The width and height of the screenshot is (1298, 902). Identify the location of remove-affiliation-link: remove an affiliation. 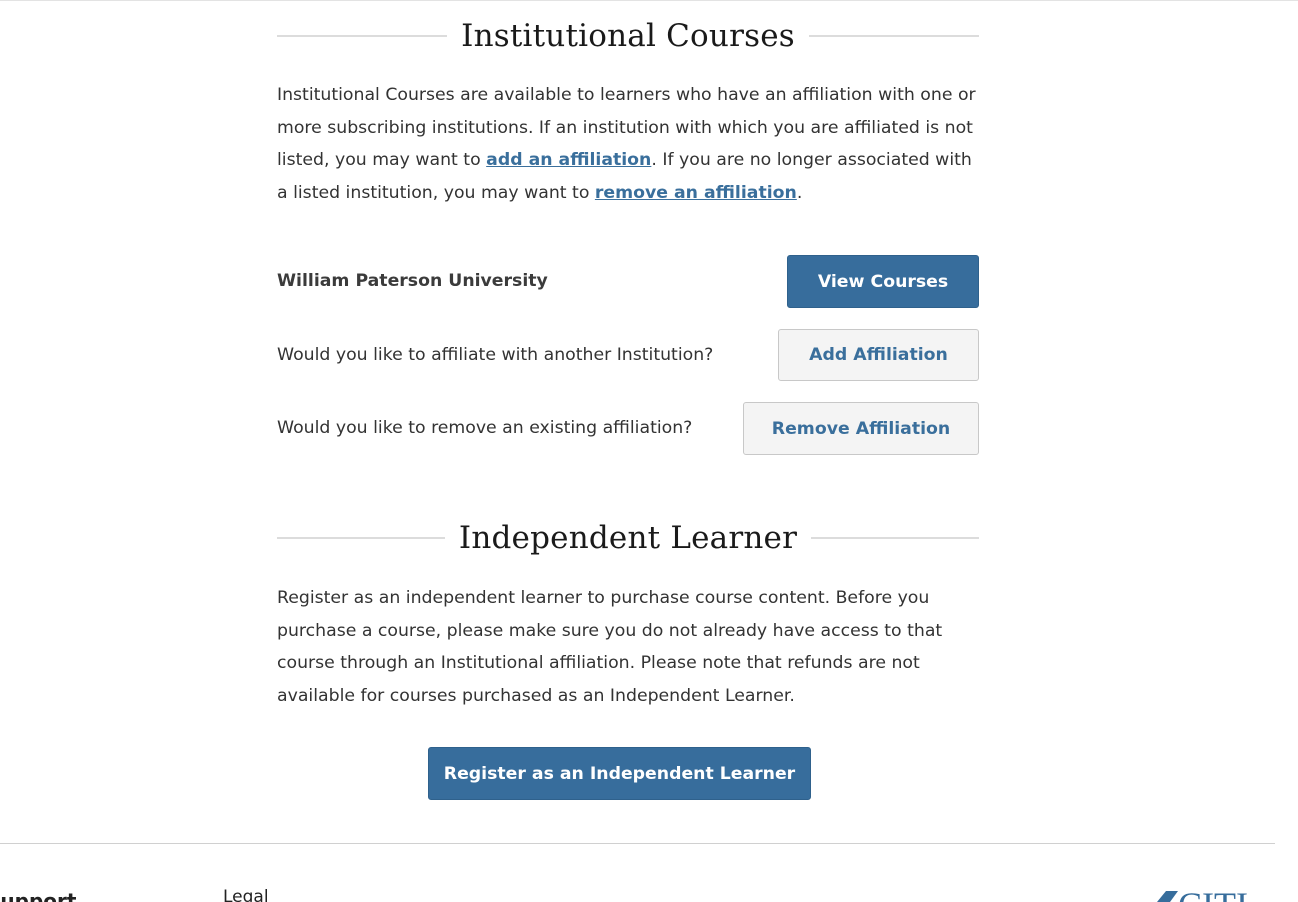
(696, 193).